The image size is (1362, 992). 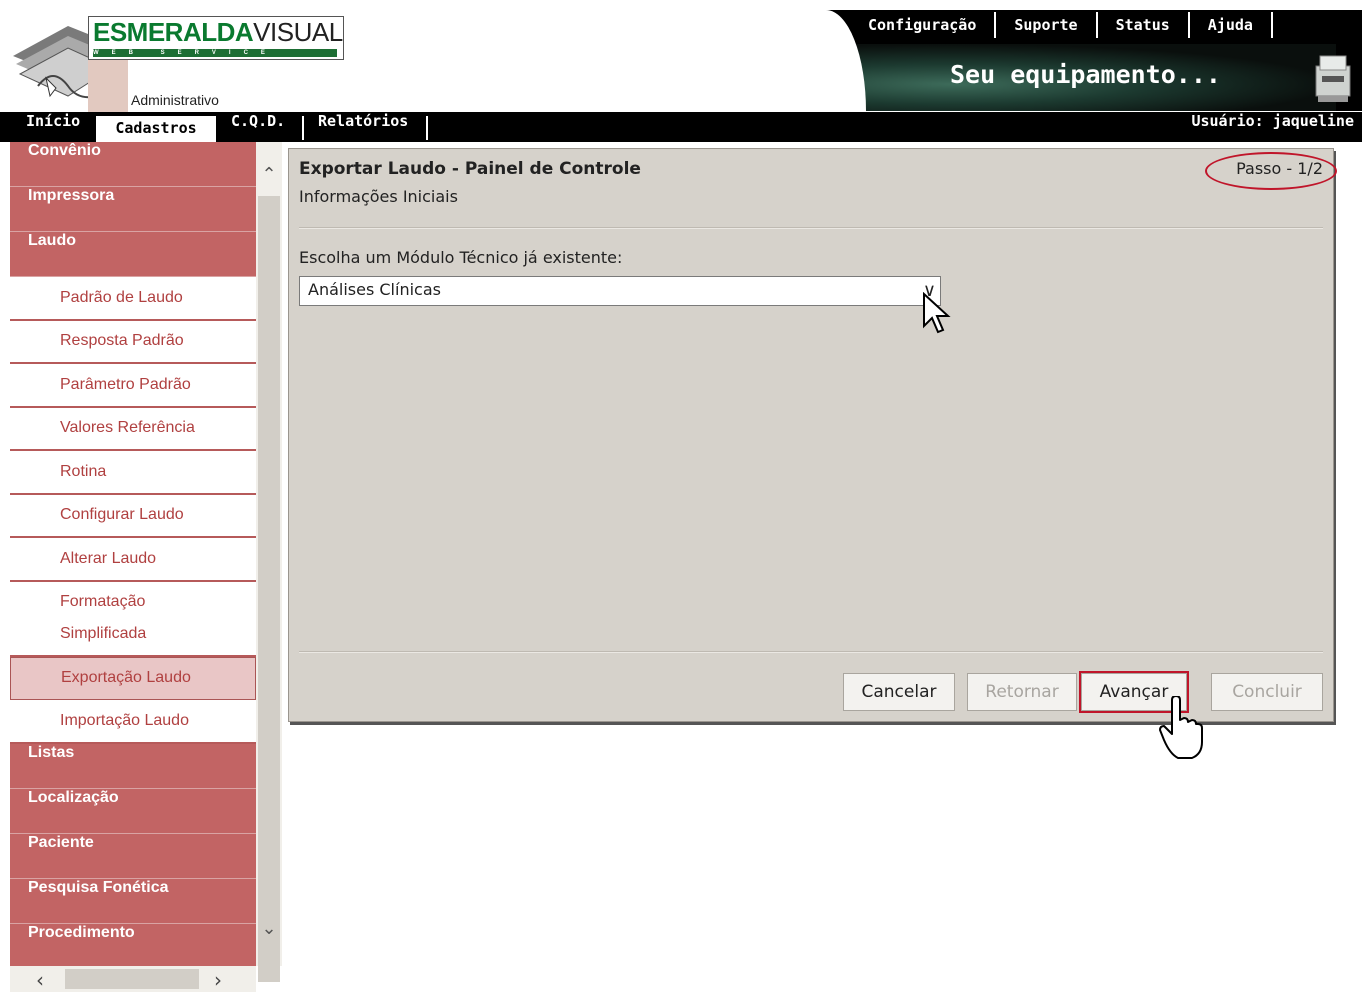 What do you see at coordinates (1267, 692) in the screenshot?
I see `finish-button: Concluir` at bounding box center [1267, 692].